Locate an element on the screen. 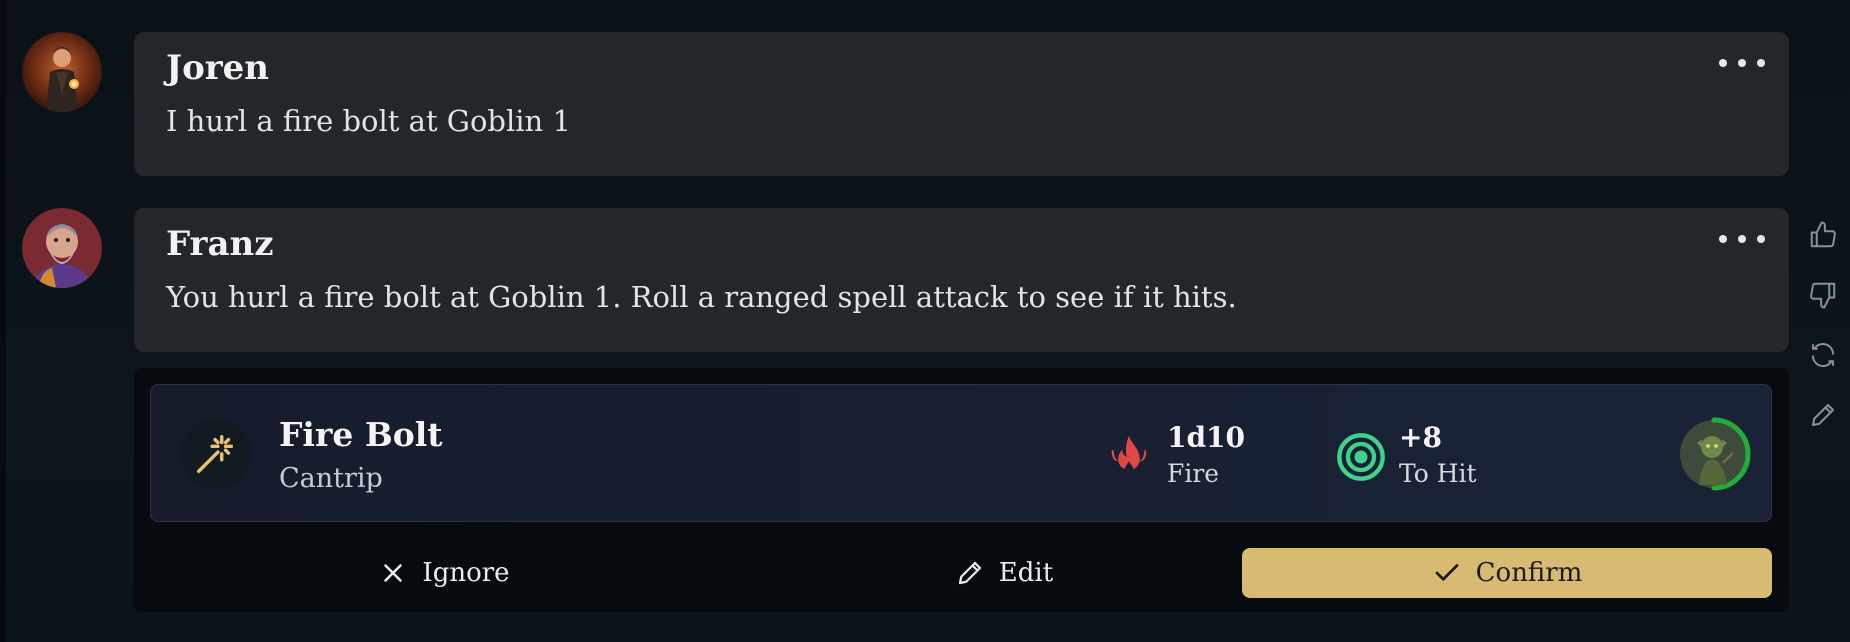 The width and height of the screenshot is (1850, 642). thumbs-up-button is located at coordinates (1826, 238).